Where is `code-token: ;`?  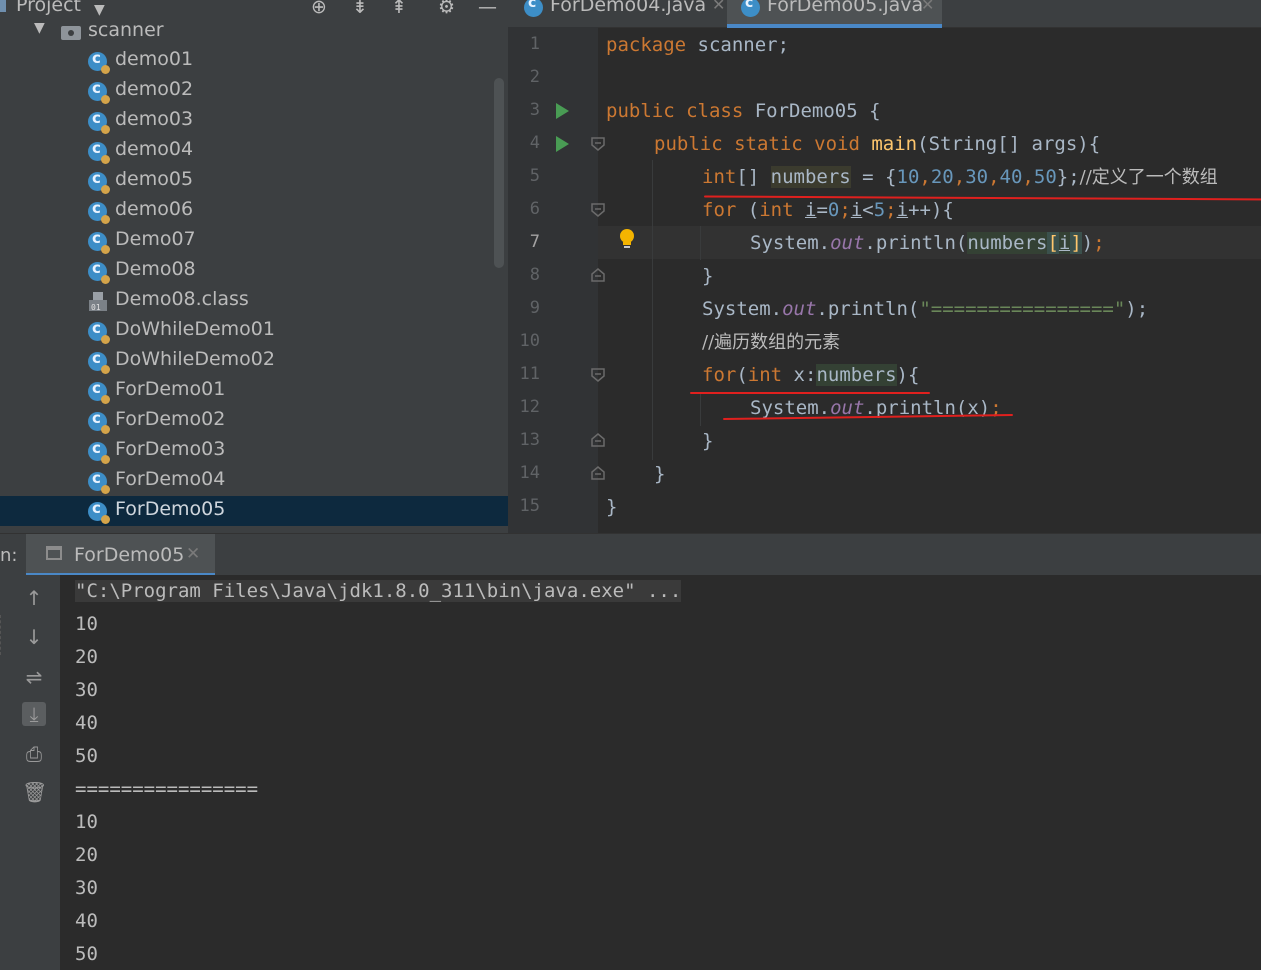 code-token: ; is located at coordinates (845, 210).